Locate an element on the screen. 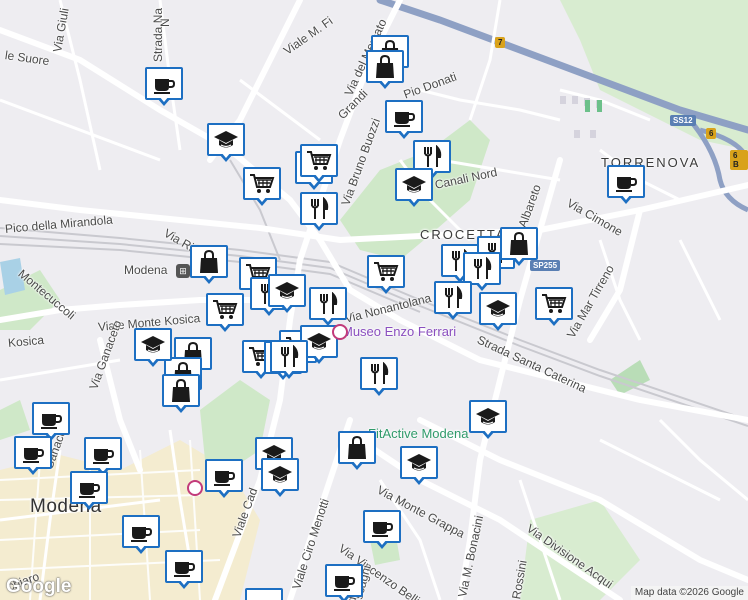  cafe-marker-box is located at coordinates (264, 594).